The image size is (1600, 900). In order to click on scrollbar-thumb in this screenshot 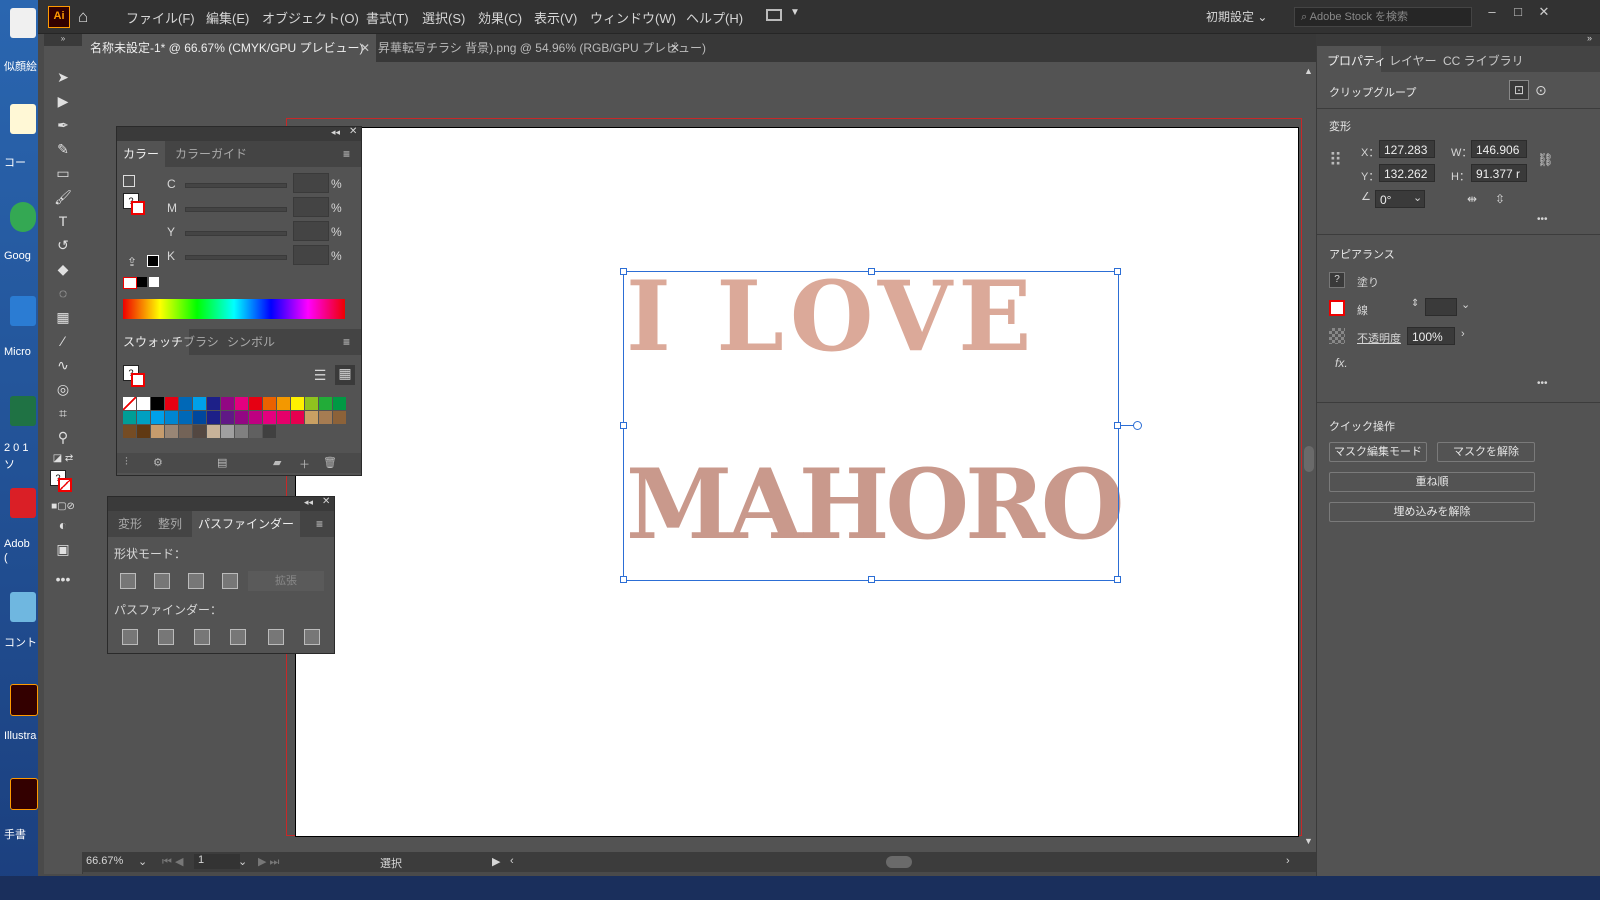, I will do `click(1309, 459)`.